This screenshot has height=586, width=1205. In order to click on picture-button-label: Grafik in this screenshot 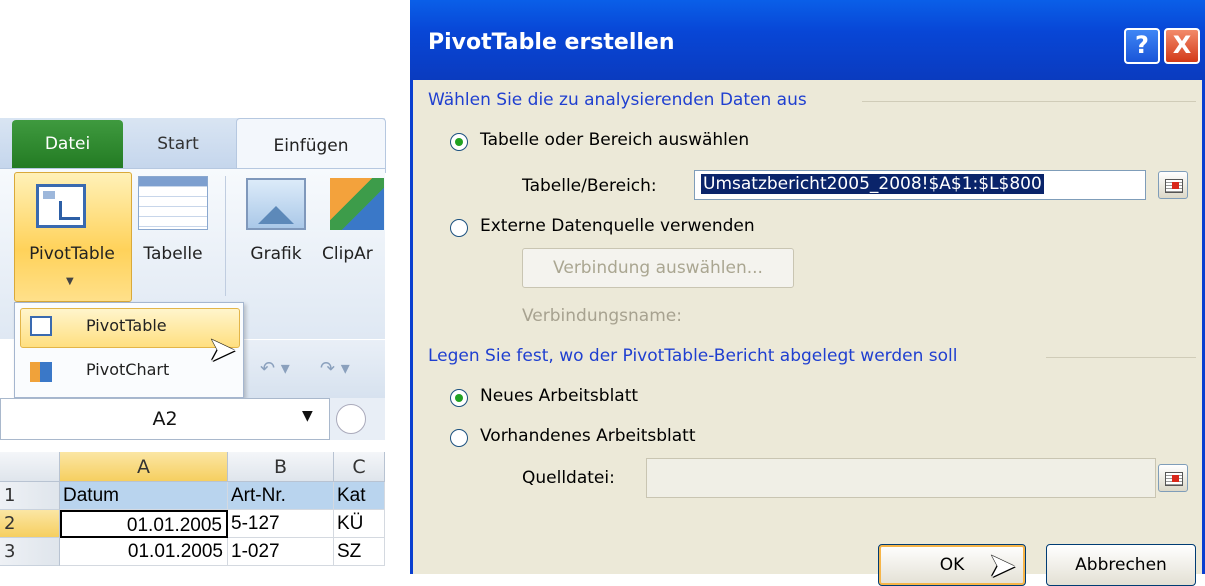, I will do `click(276, 254)`.